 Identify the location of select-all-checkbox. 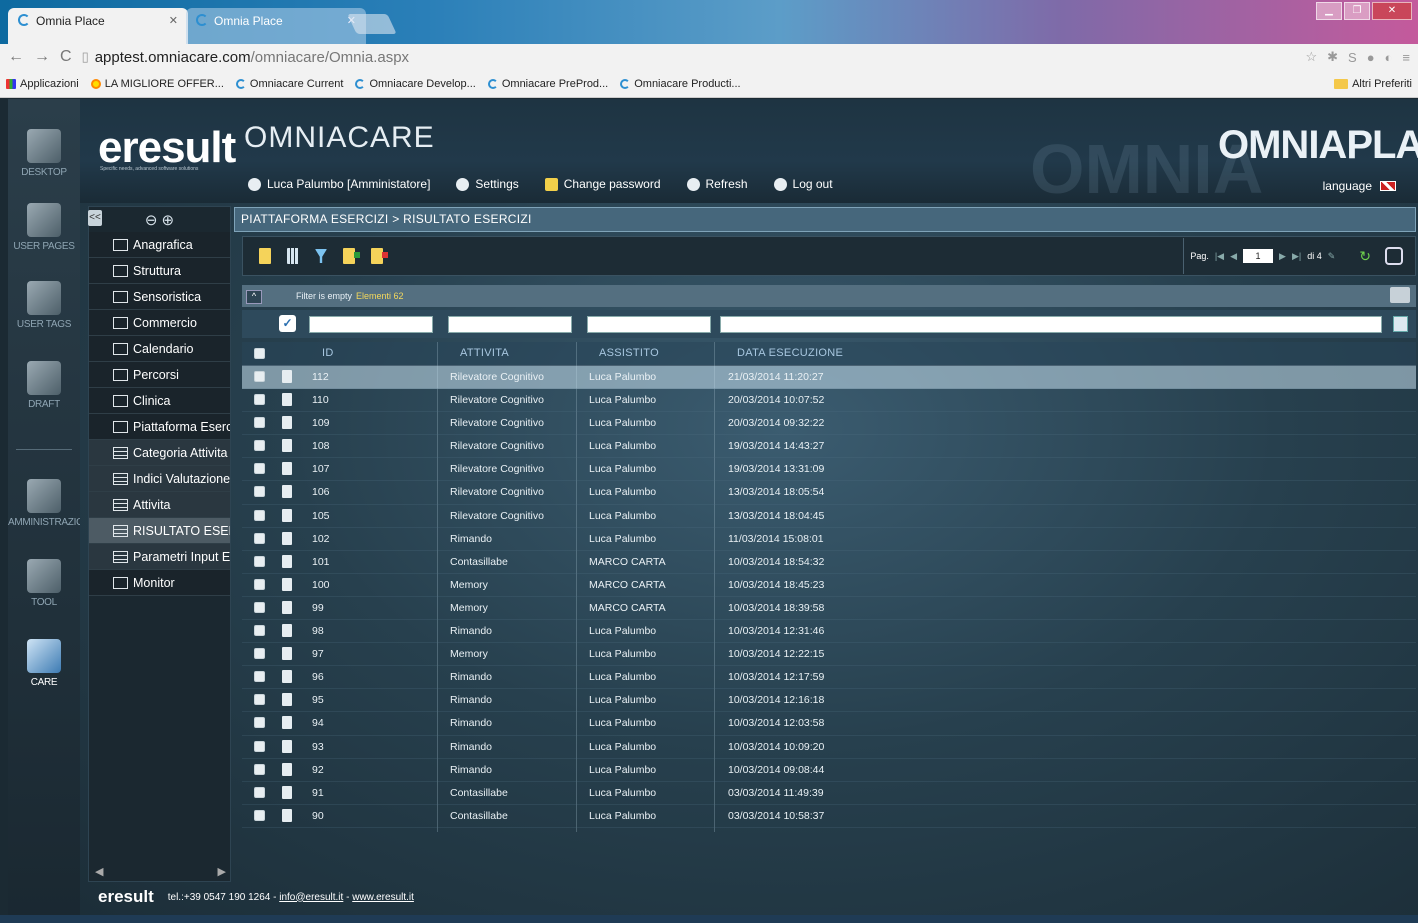
(259, 353).